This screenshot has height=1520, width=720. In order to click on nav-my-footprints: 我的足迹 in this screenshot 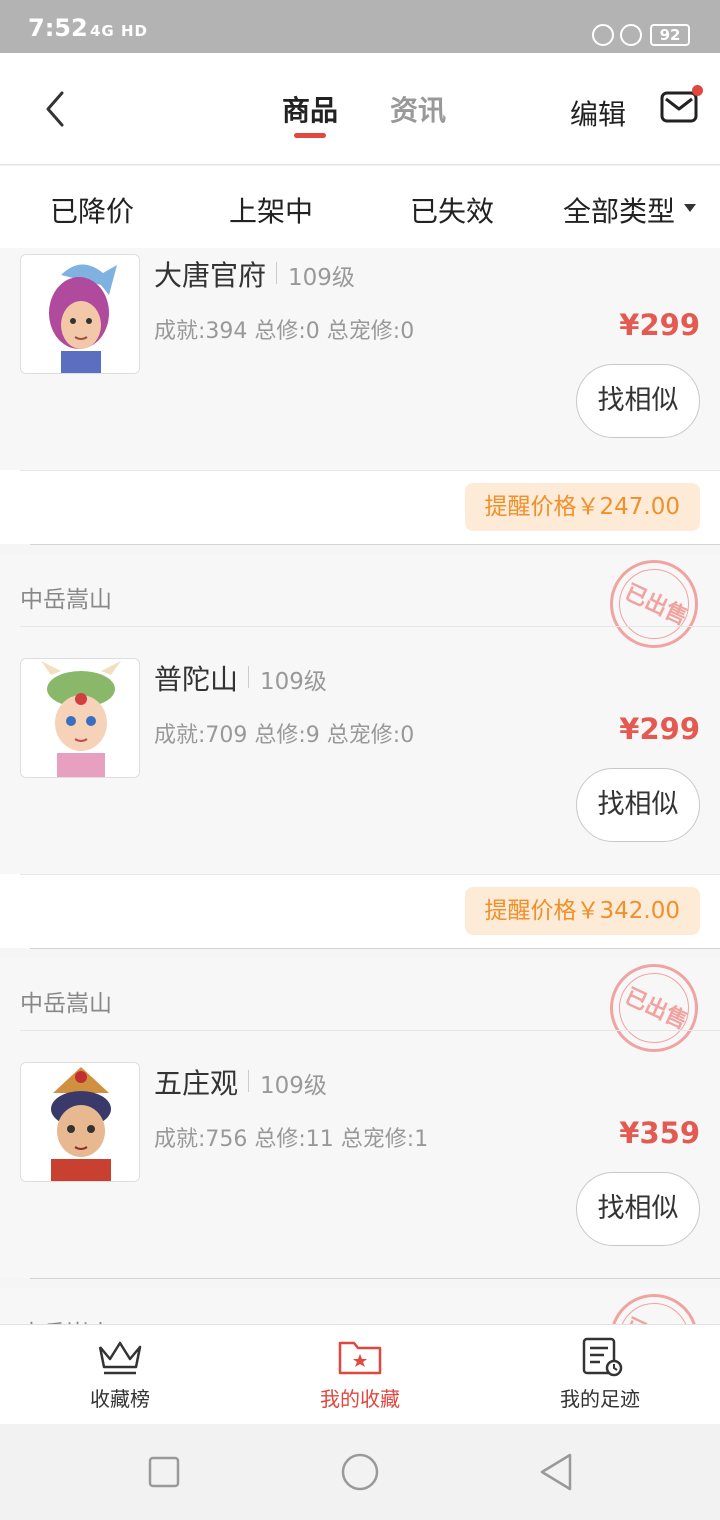, I will do `click(600, 1374)`.